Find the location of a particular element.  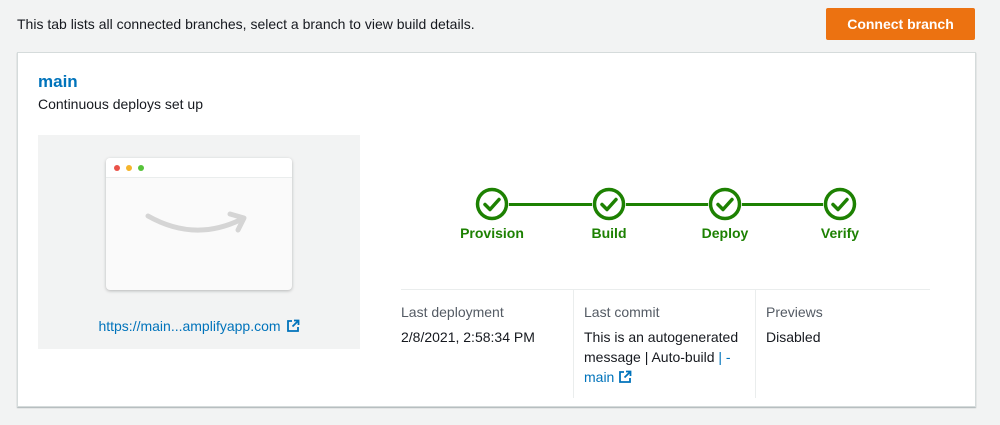

minimize-dot-icon is located at coordinates (129, 168).